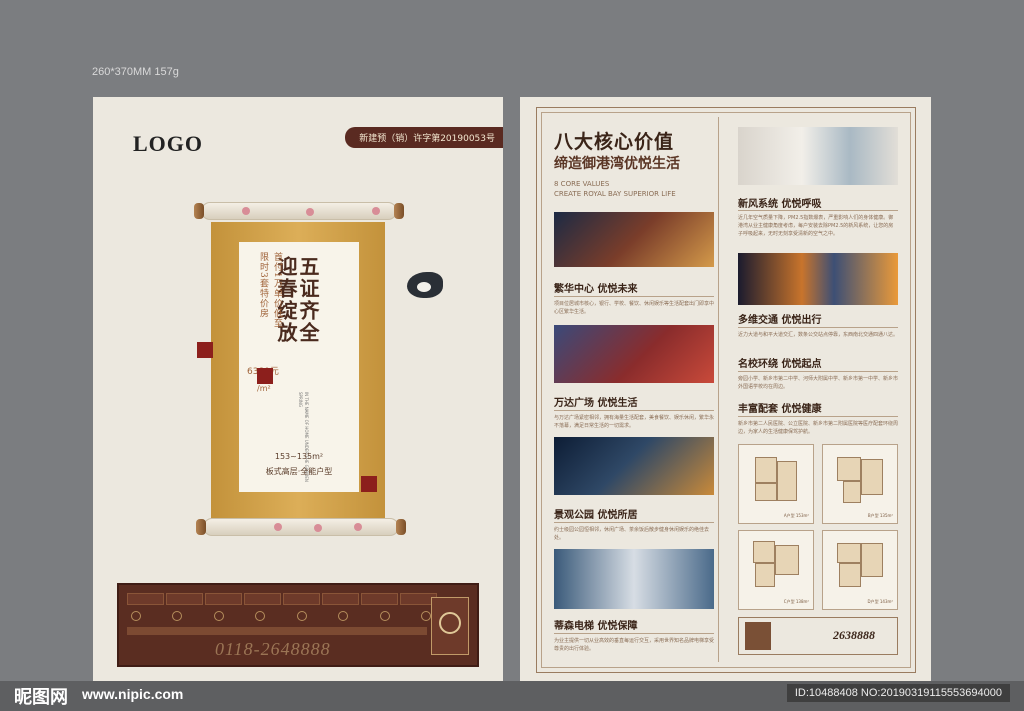 This screenshot has height=711, width=1024. Describe the element at coordinates (135, 72) in the screenshot. I see `spec-text: 260*370MM 157g` at that location.